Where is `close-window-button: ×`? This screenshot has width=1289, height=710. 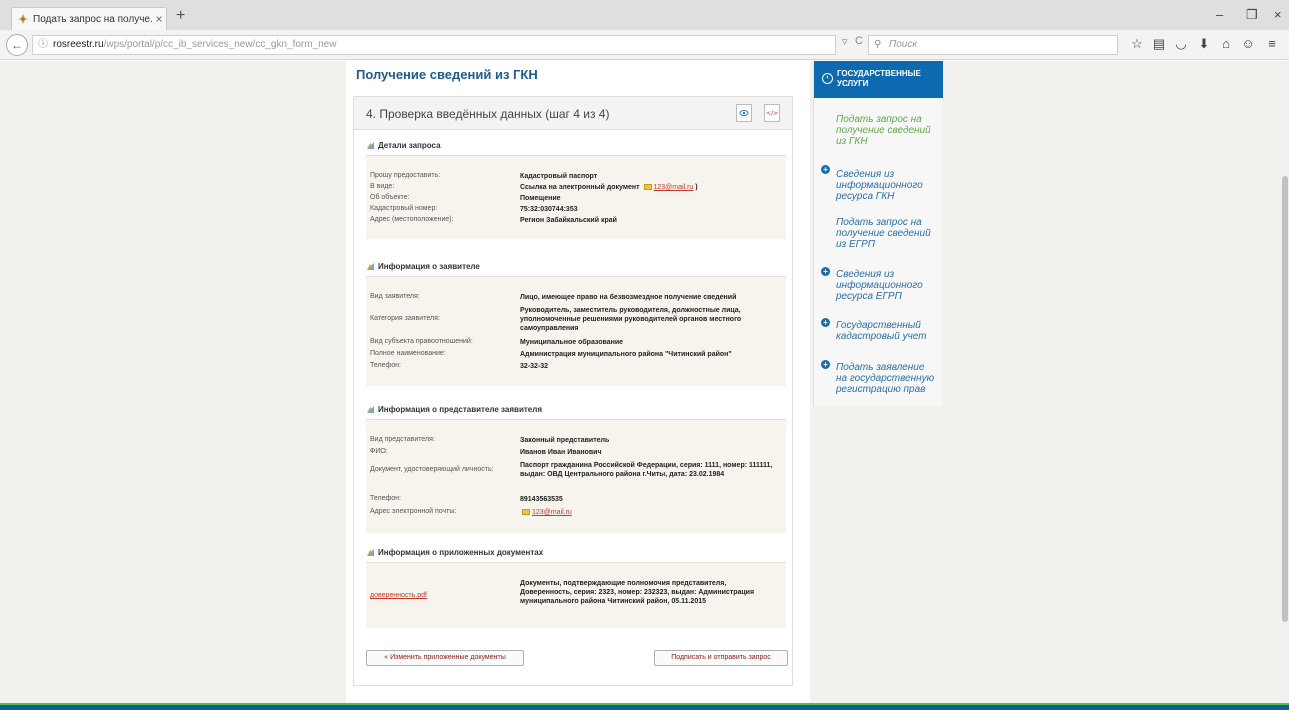 close-window-button: × is located at coordinates (1278, 14).